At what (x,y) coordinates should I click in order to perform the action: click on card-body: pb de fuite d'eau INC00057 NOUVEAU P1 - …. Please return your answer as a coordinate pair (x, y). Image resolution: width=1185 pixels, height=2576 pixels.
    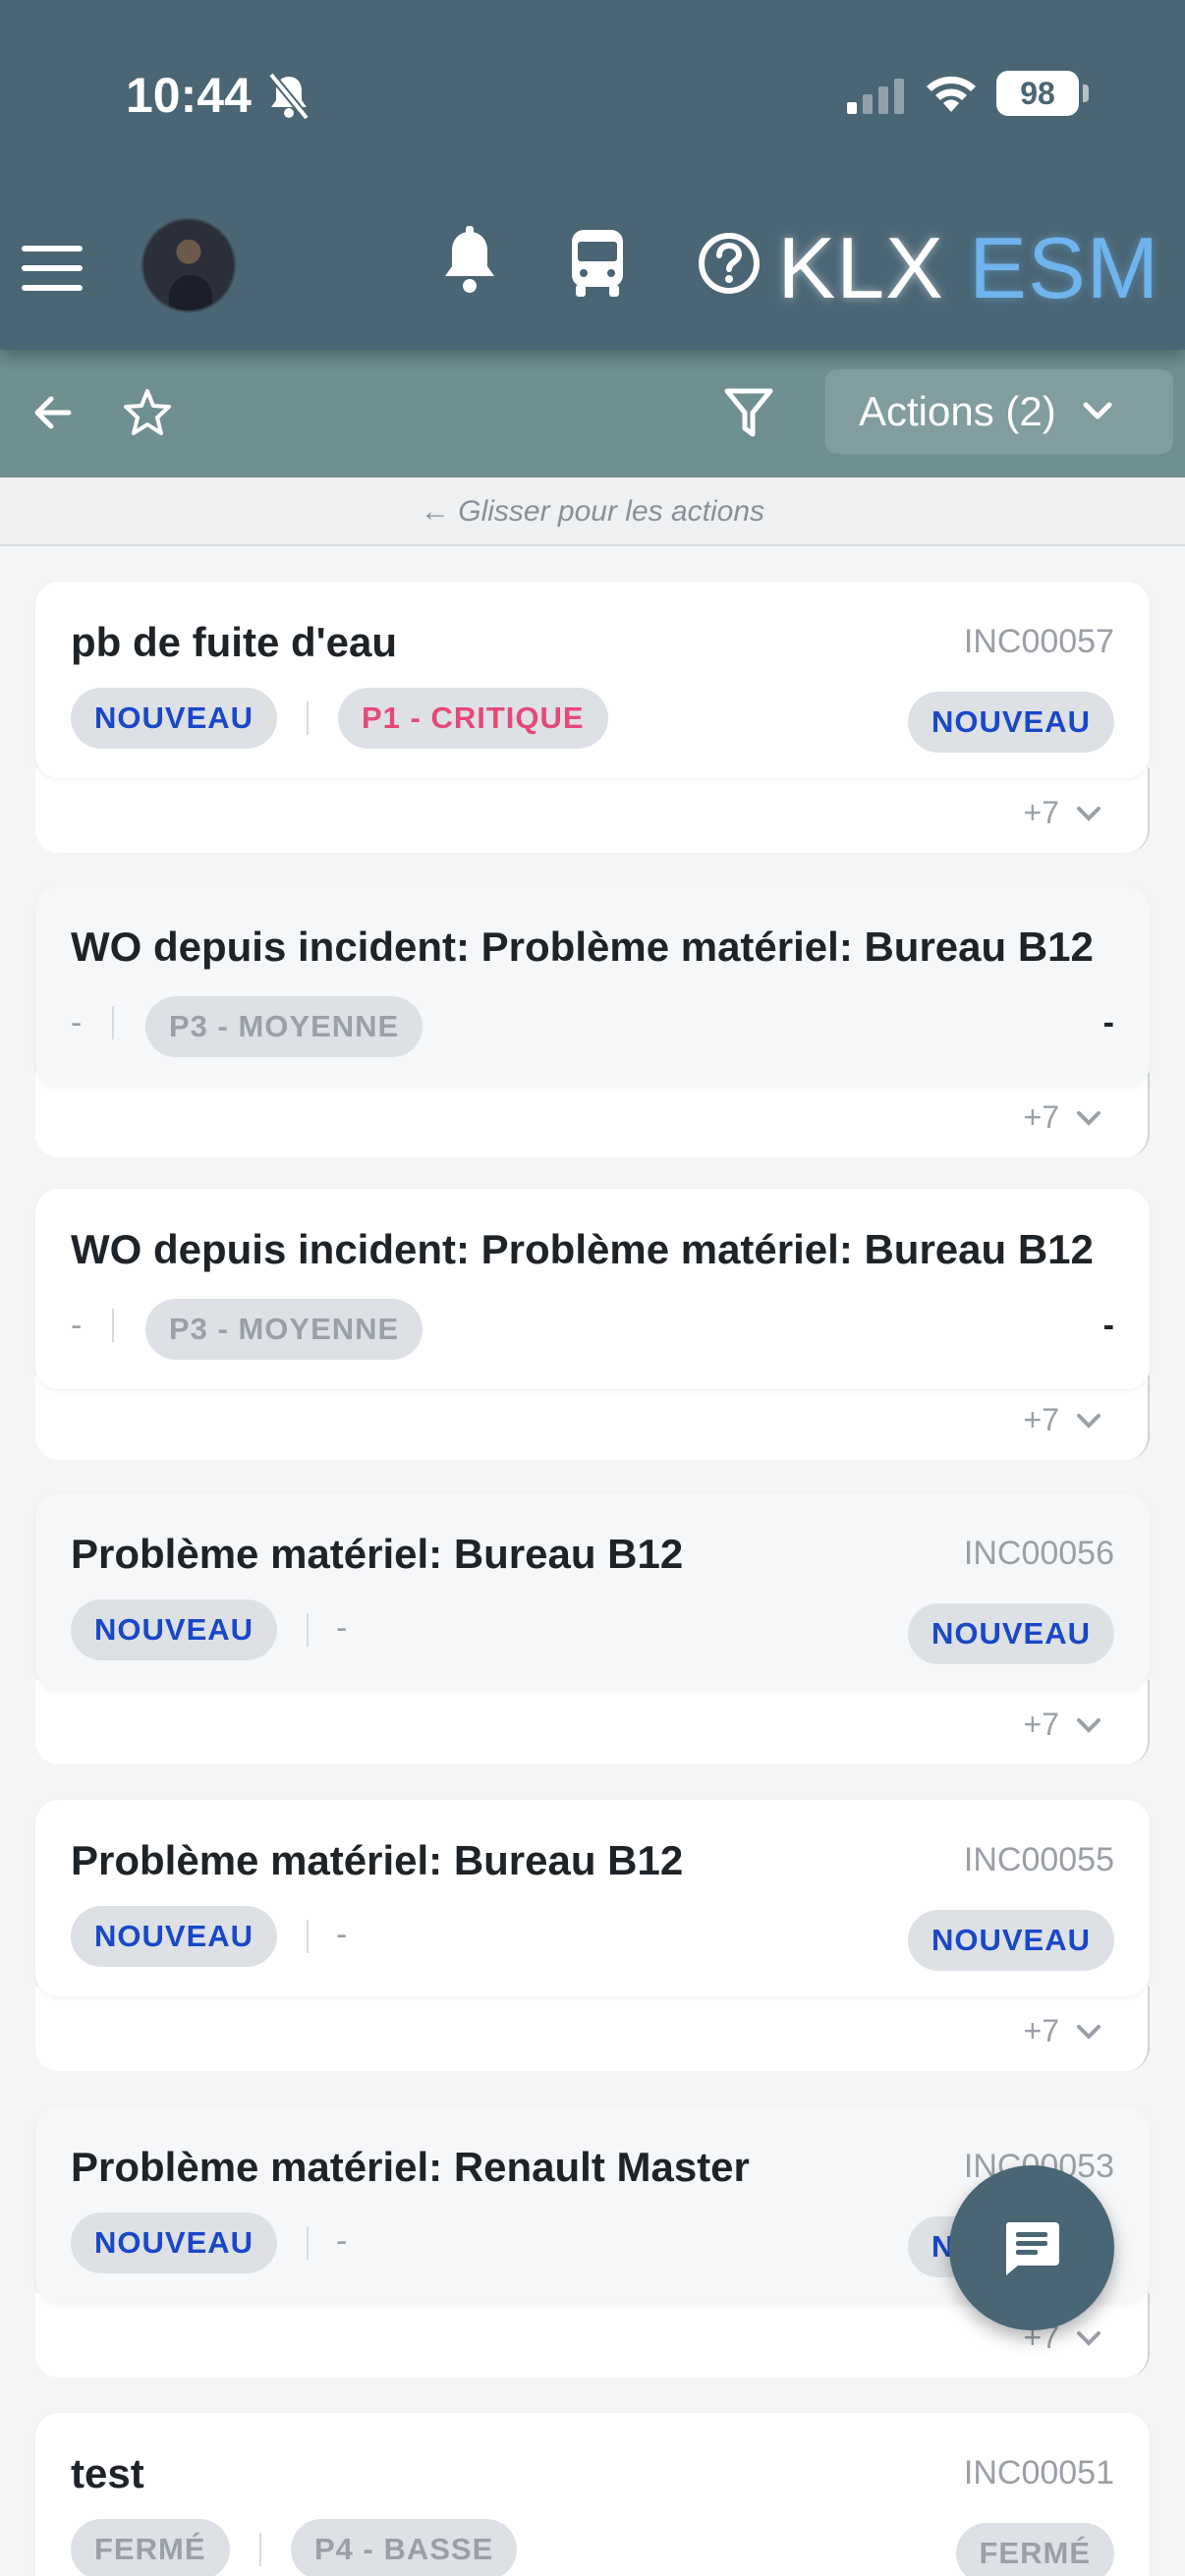
    Looking at the image, I should click on (592, 680).